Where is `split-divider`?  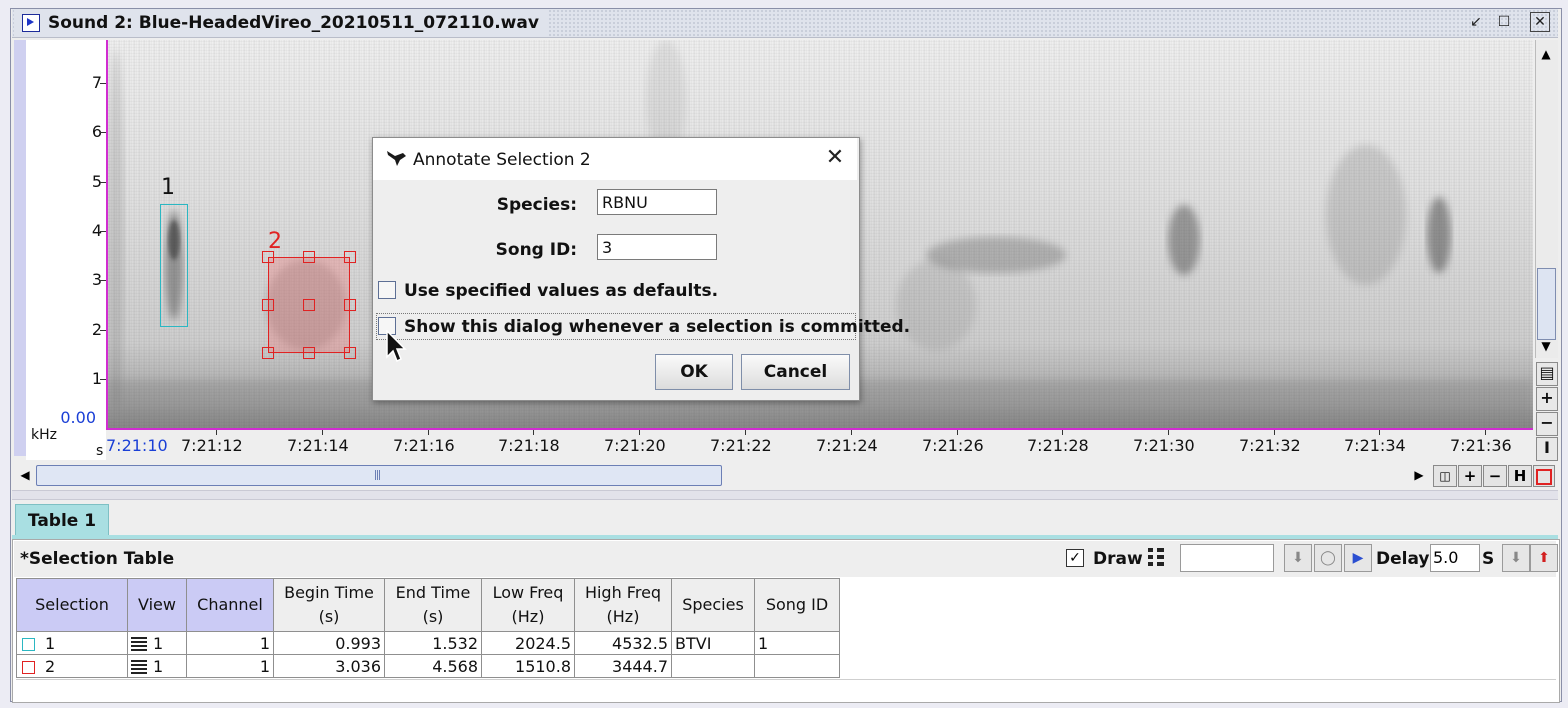
split-divider is located at coordinates (785, 495).